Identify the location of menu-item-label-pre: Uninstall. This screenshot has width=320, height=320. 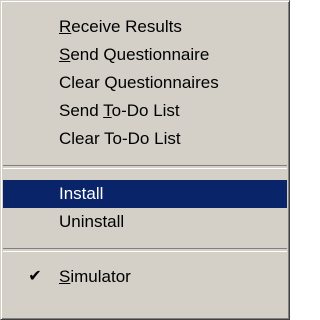
(92, 221).